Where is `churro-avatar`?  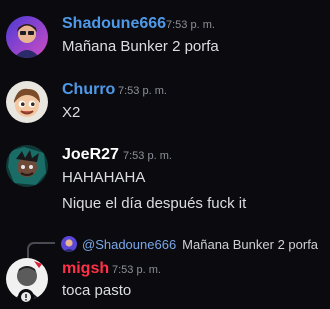 churro-avatar is located at coordinates (27, 102).